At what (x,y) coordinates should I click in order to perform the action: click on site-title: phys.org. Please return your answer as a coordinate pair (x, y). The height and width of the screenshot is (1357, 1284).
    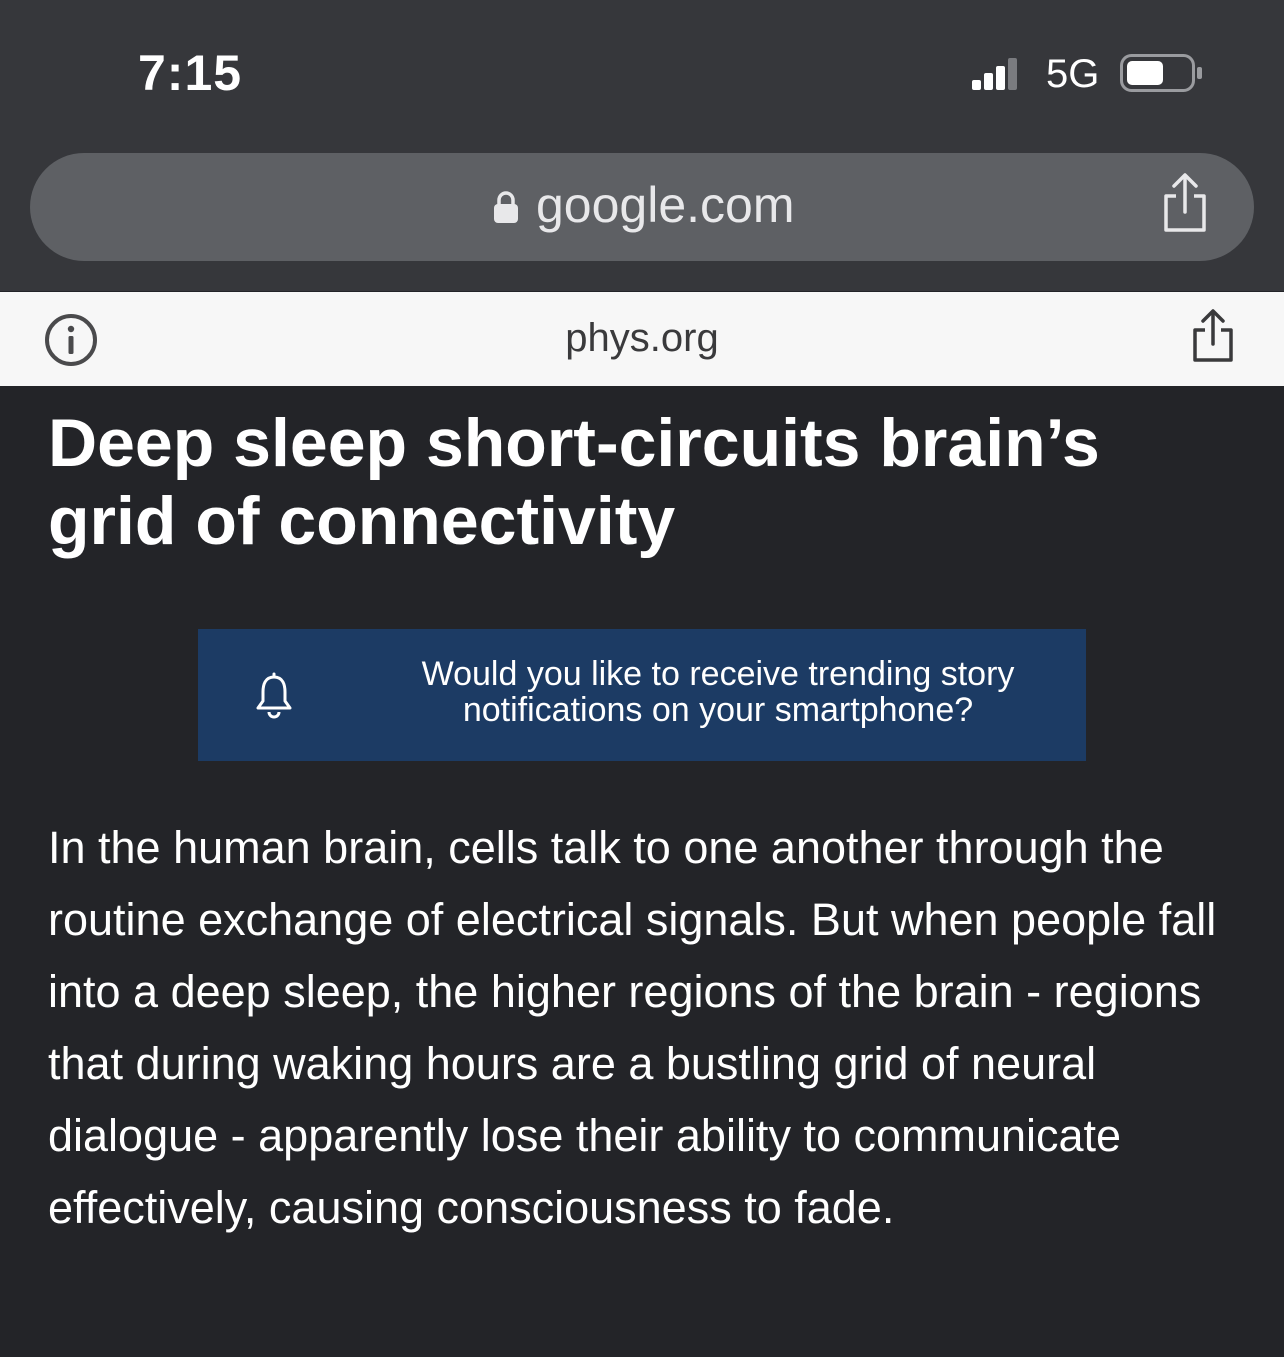
    Looking at the image, I should click on (642, 338).